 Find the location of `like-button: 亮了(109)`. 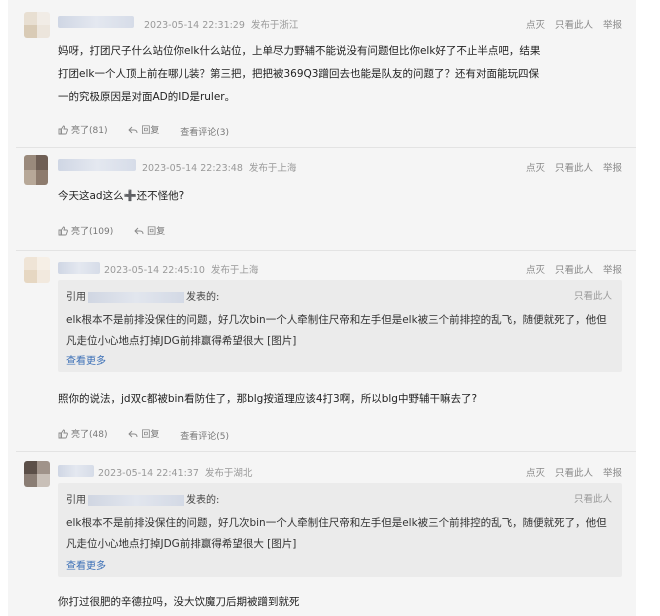

like-button: 亮了(109) is located at coordinates (85, 230).